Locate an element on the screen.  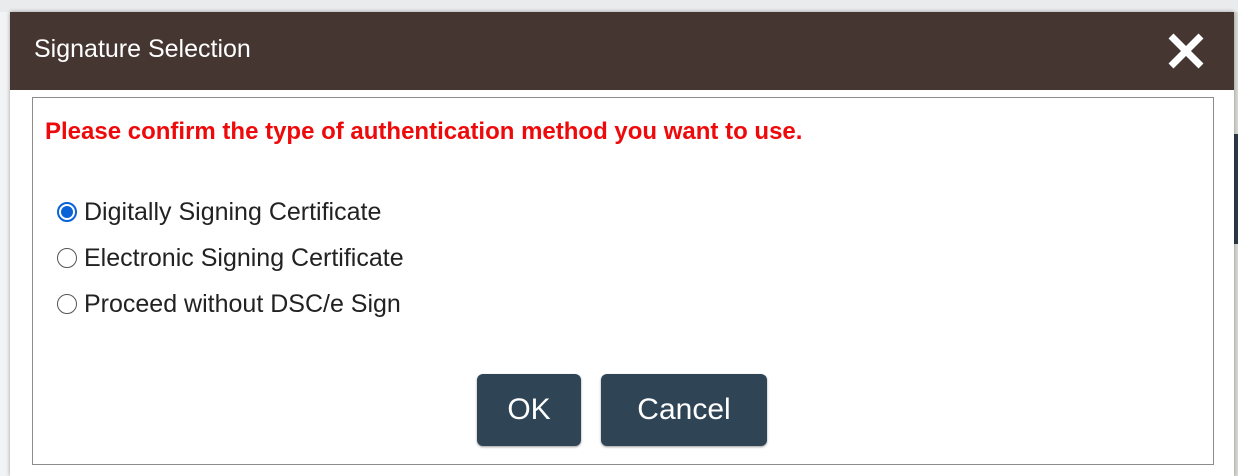
dialog-title: Signature Selection is located at coordinates (142, 49).